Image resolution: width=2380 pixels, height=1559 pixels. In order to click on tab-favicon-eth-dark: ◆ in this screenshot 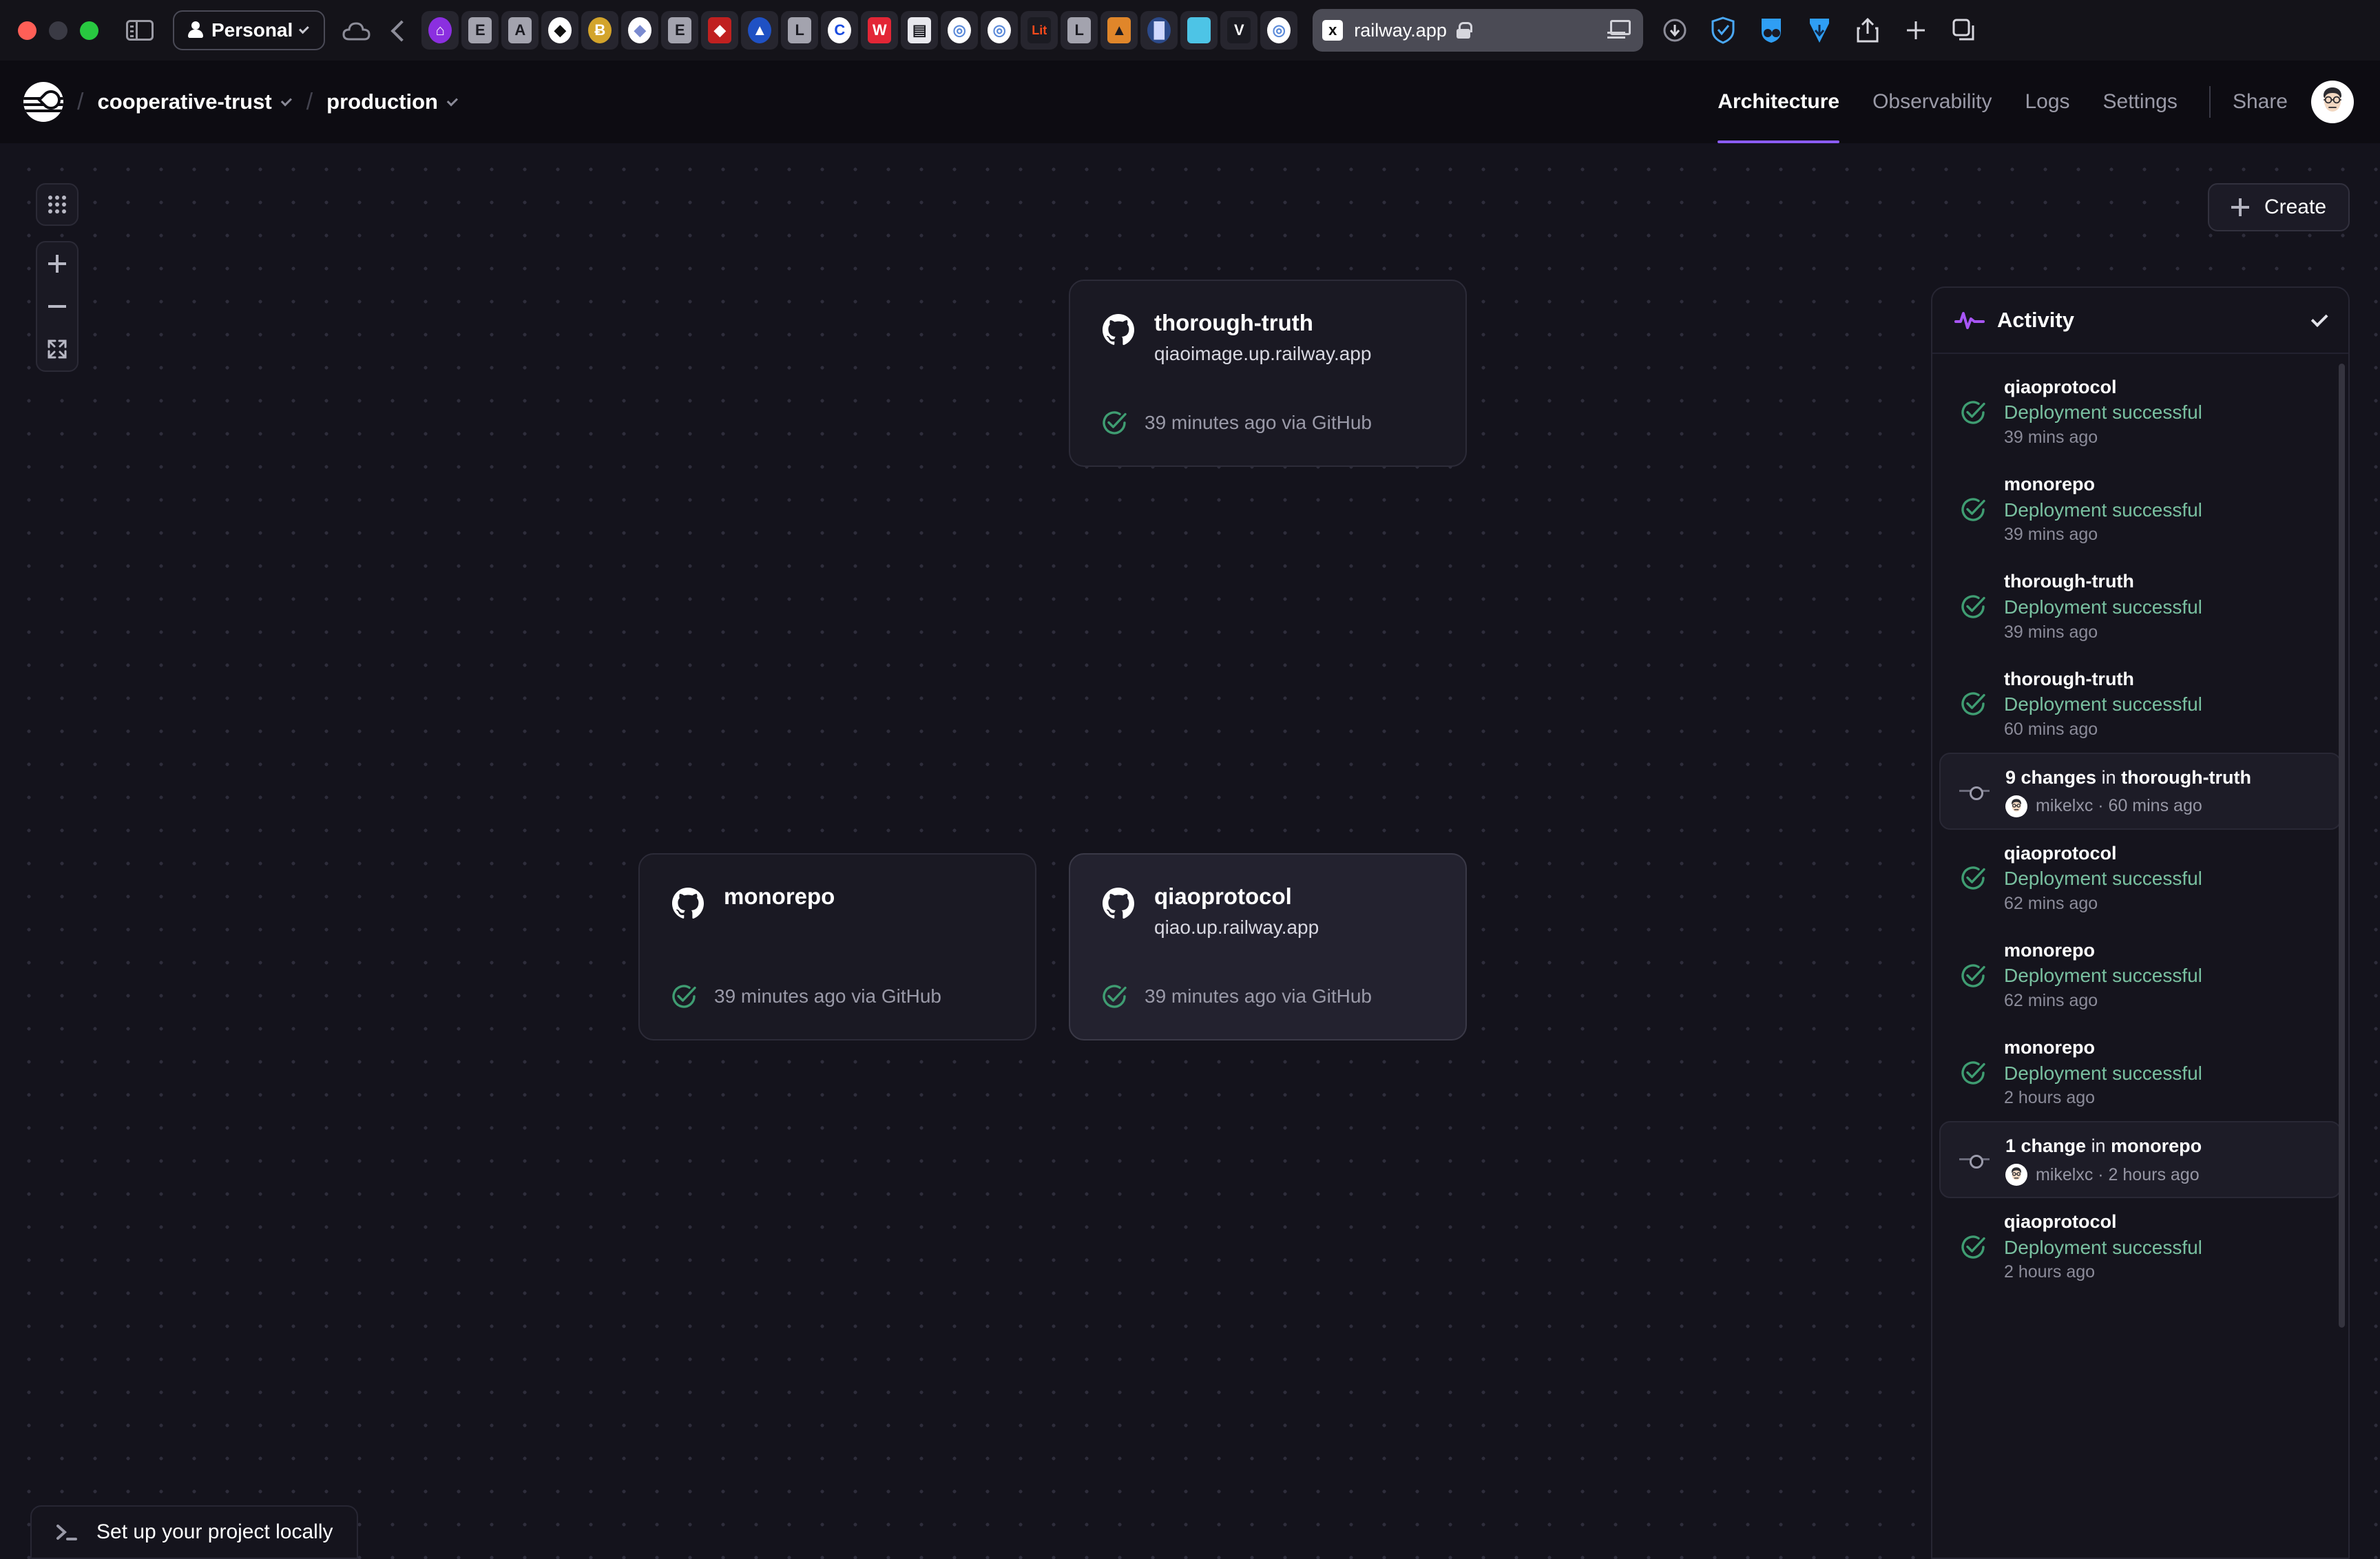, I will do `click(560, 31)`.